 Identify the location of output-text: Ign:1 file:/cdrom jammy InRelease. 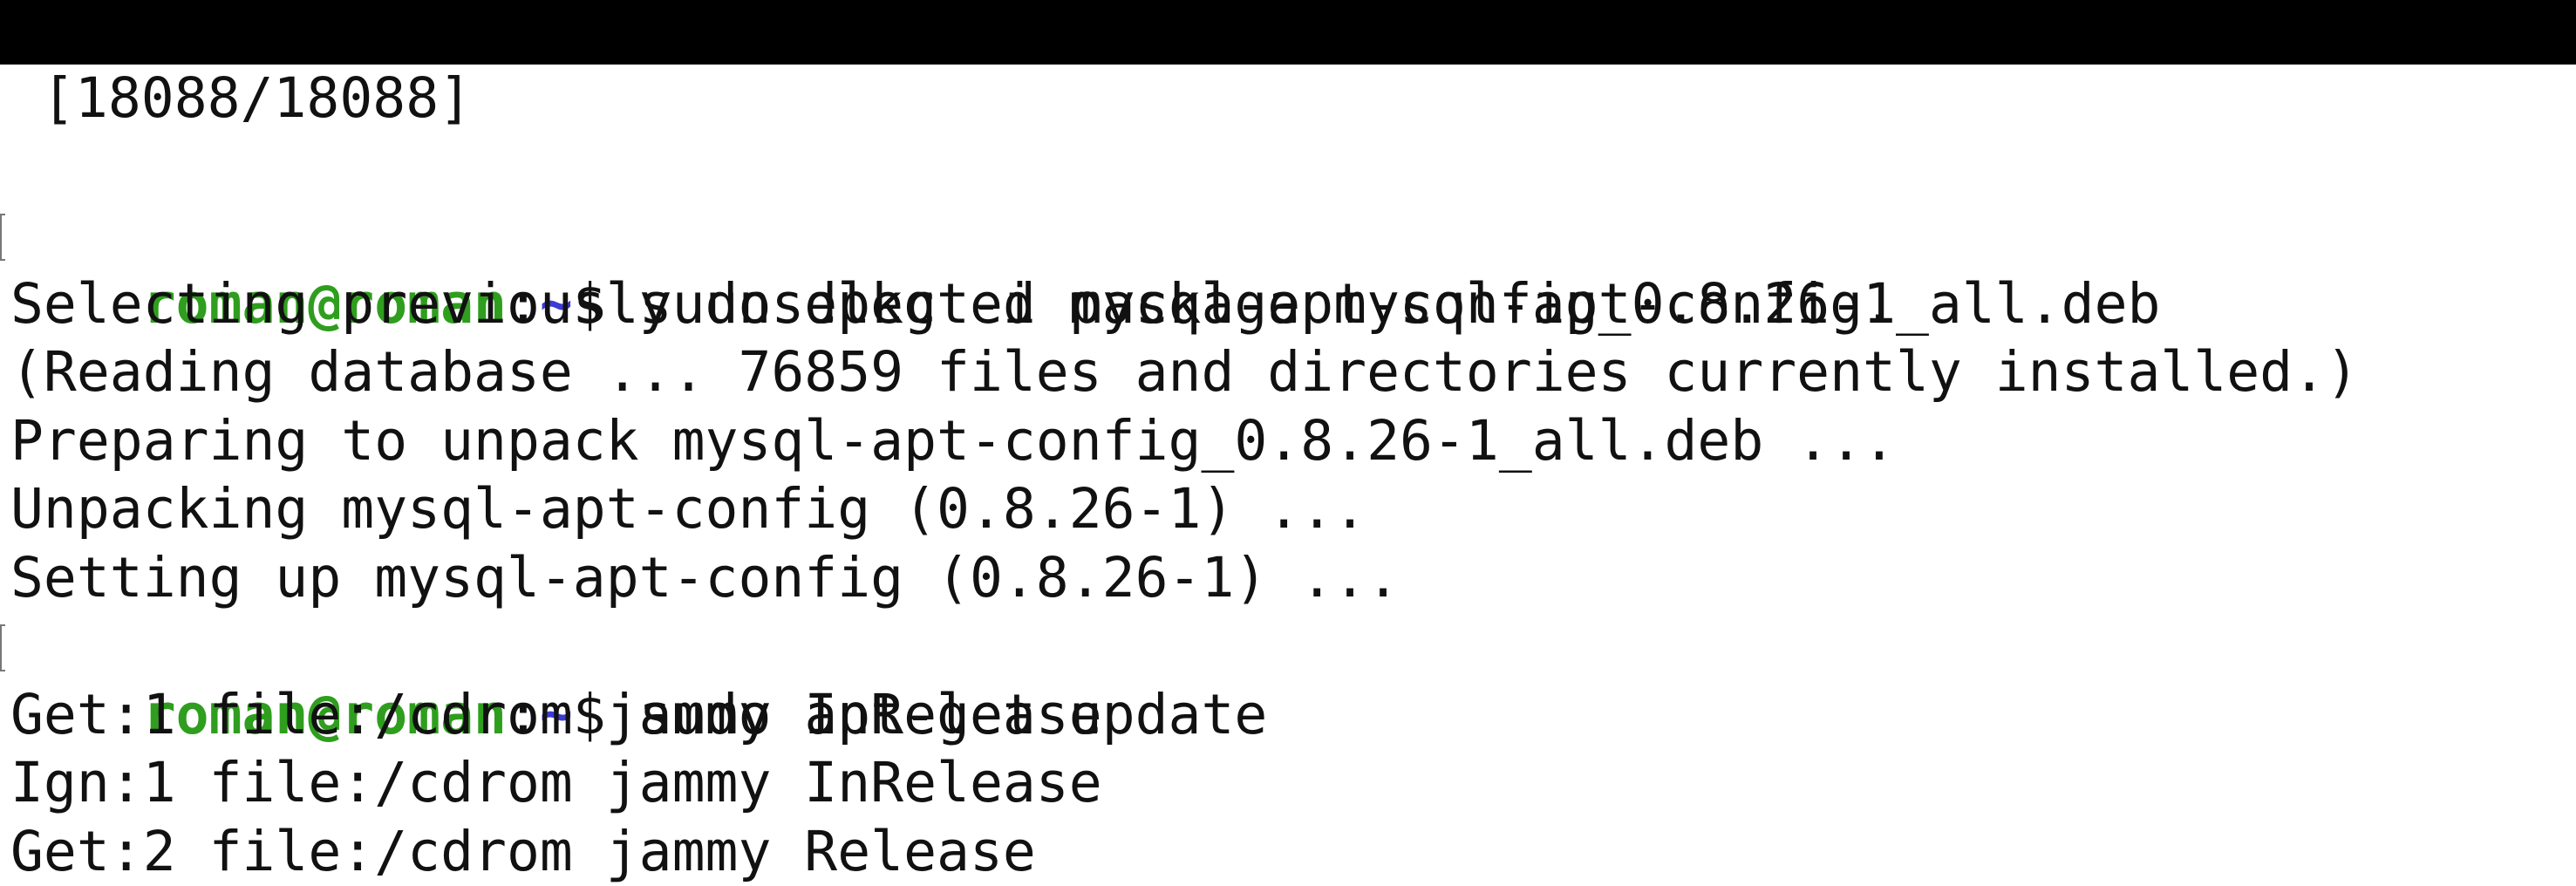
(556, 782).